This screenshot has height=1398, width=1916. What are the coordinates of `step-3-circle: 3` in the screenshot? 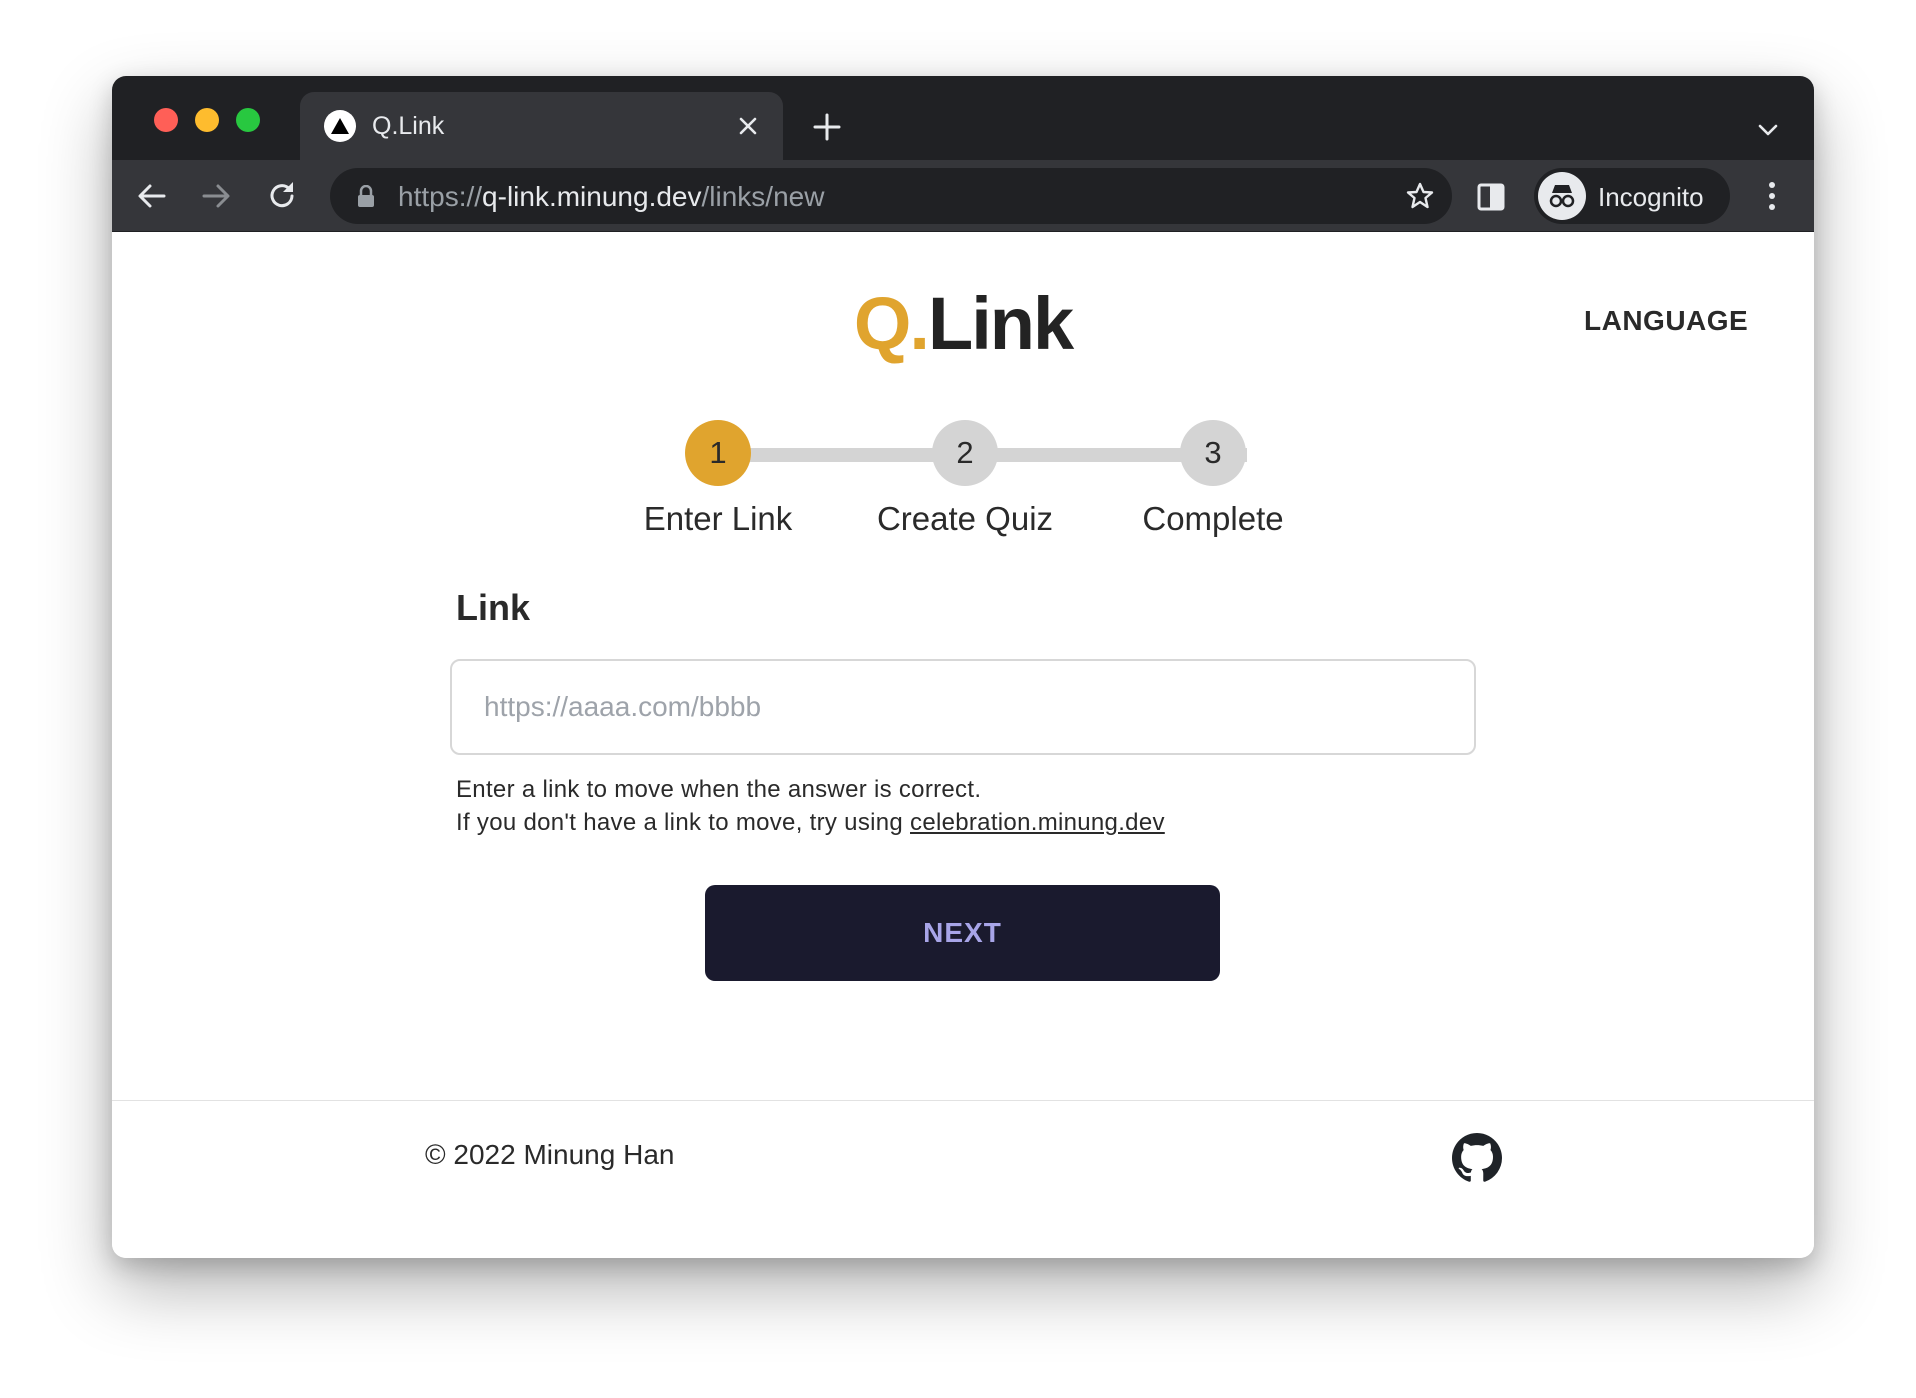 It's located at (1213, 453).